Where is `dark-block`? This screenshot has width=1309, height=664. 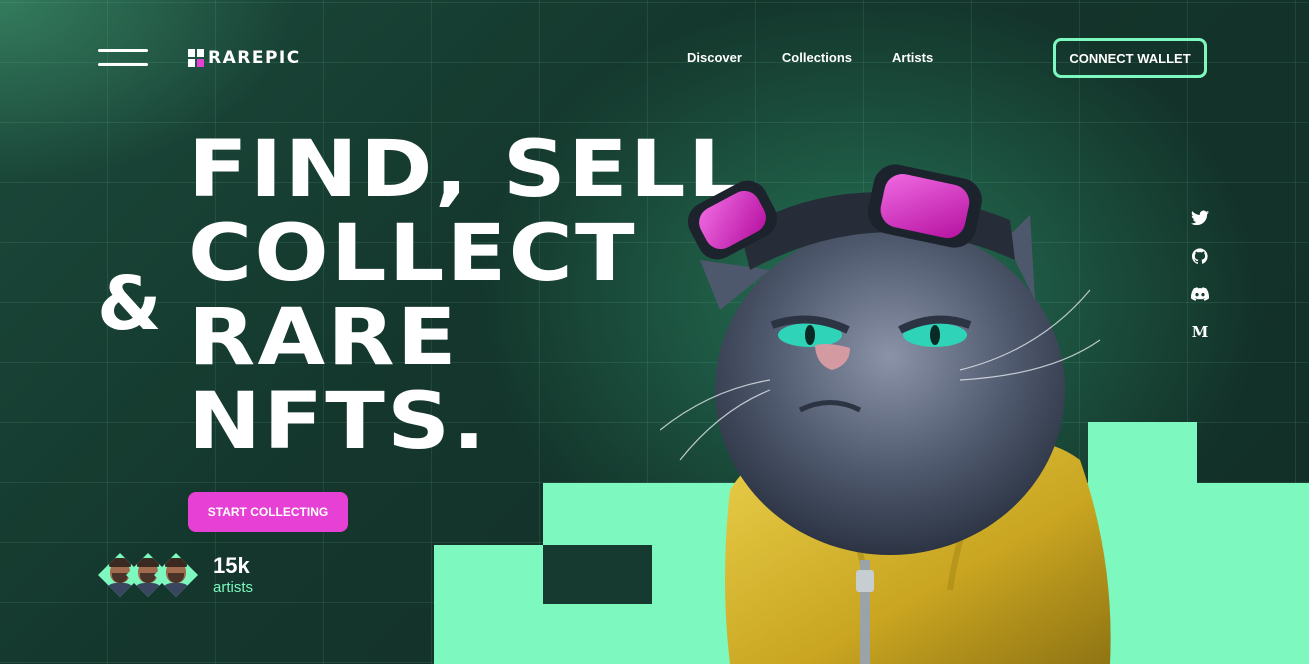
dark-block is located at coordinates (597, 574).